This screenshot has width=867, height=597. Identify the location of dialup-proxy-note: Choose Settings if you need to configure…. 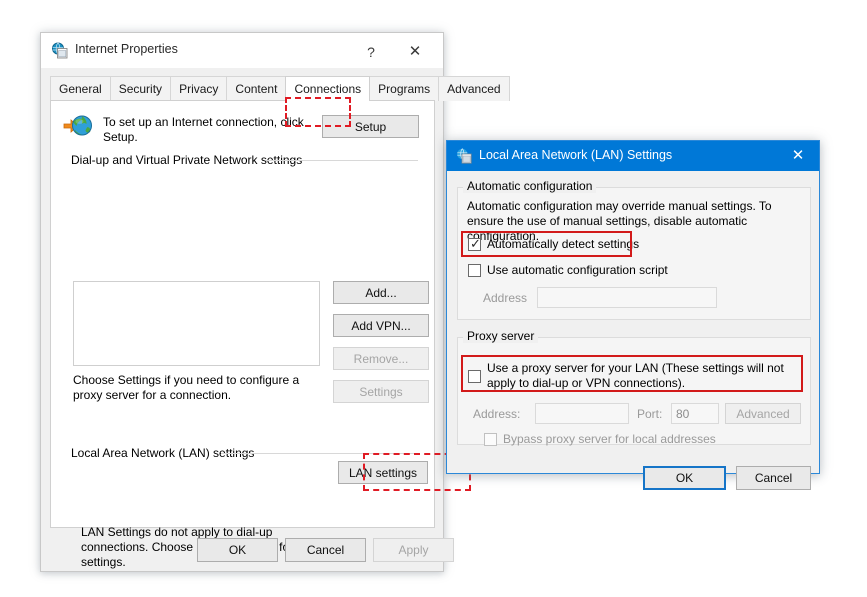
(186, 387).